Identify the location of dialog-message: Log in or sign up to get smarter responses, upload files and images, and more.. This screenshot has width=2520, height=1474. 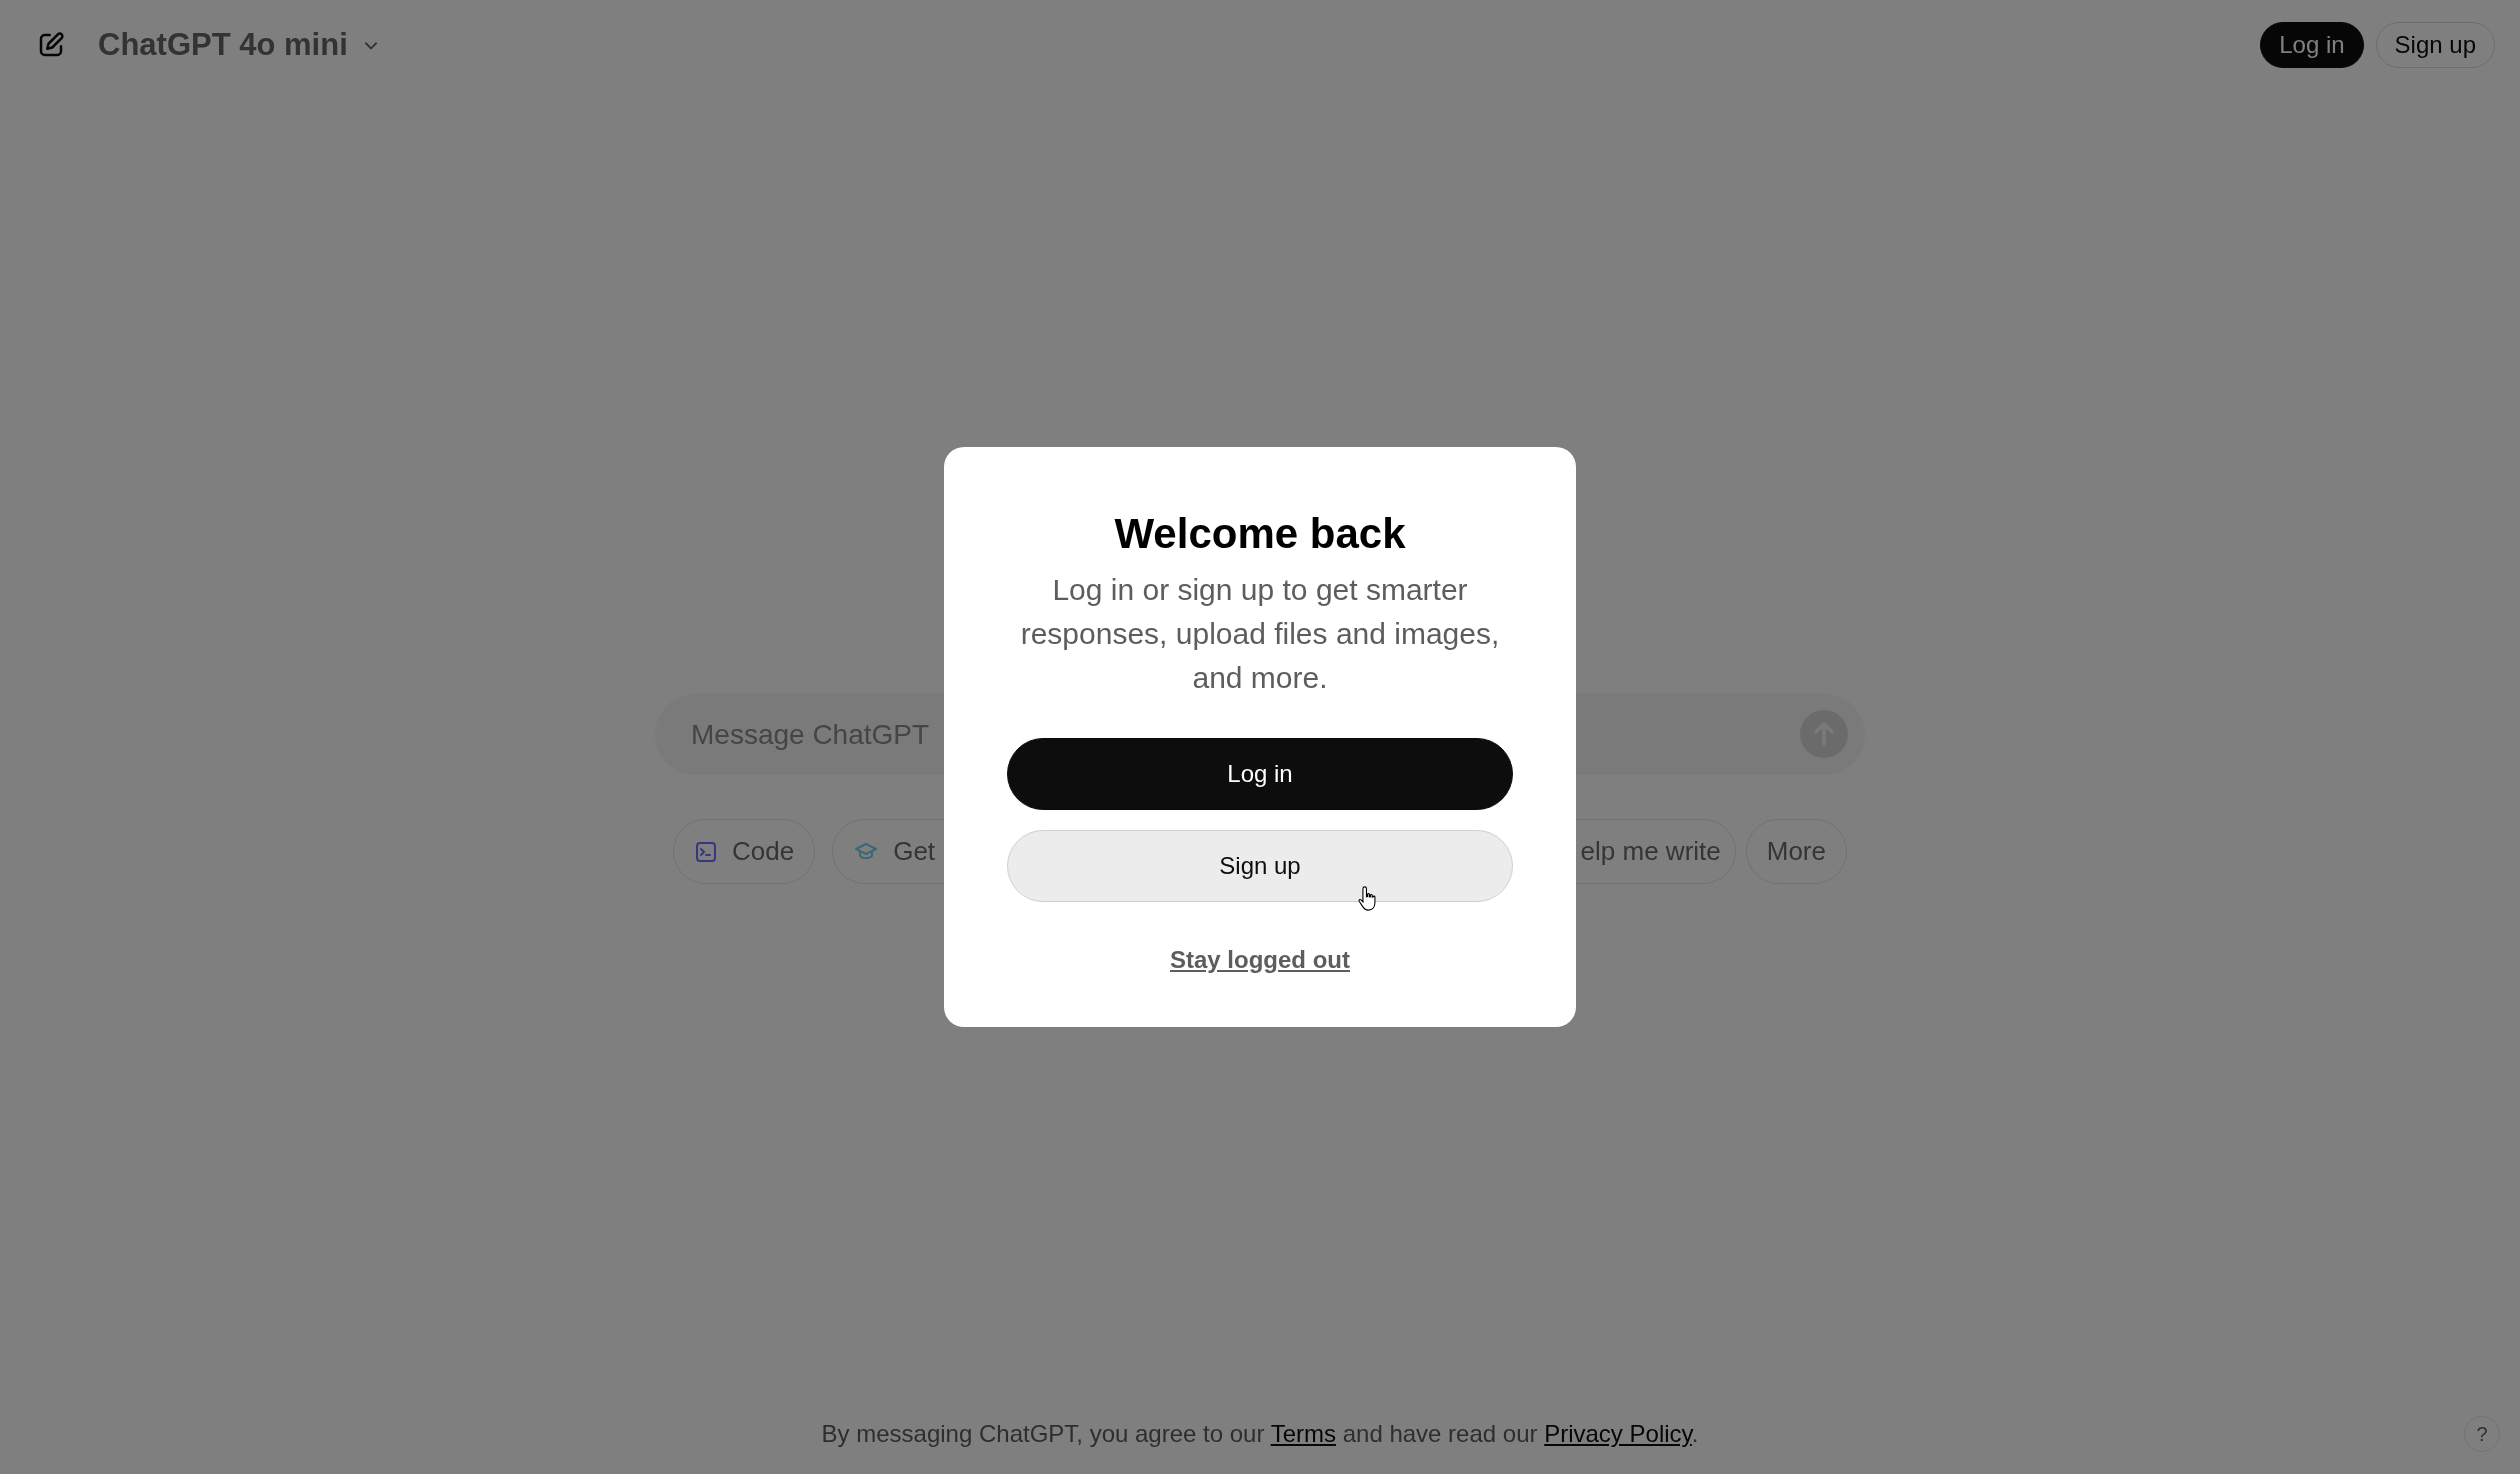
(1260, 634).